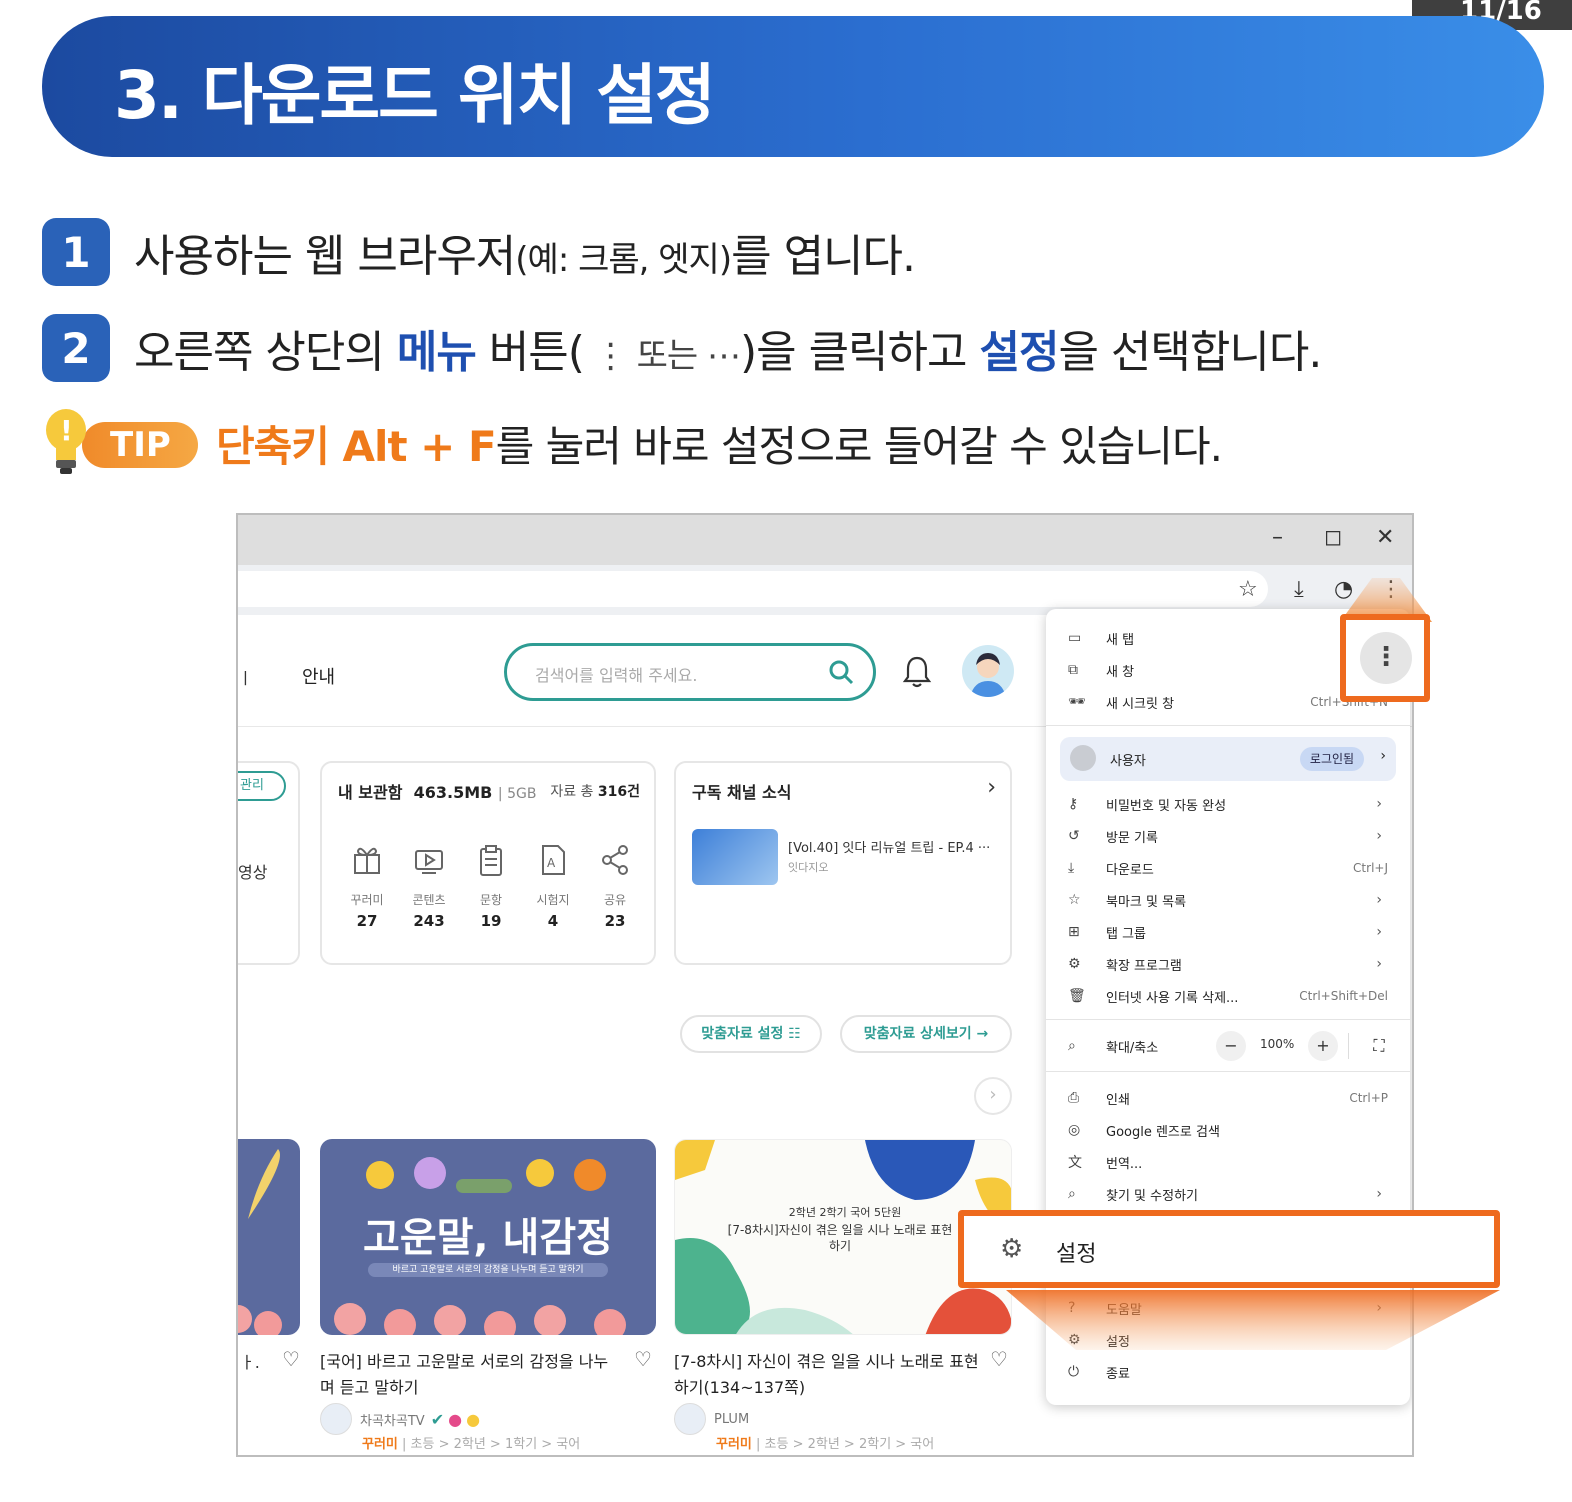  Describe the element at coordinates (1012, 1249) in the screenshot. I see `gear-icon: ⚙` at that location.